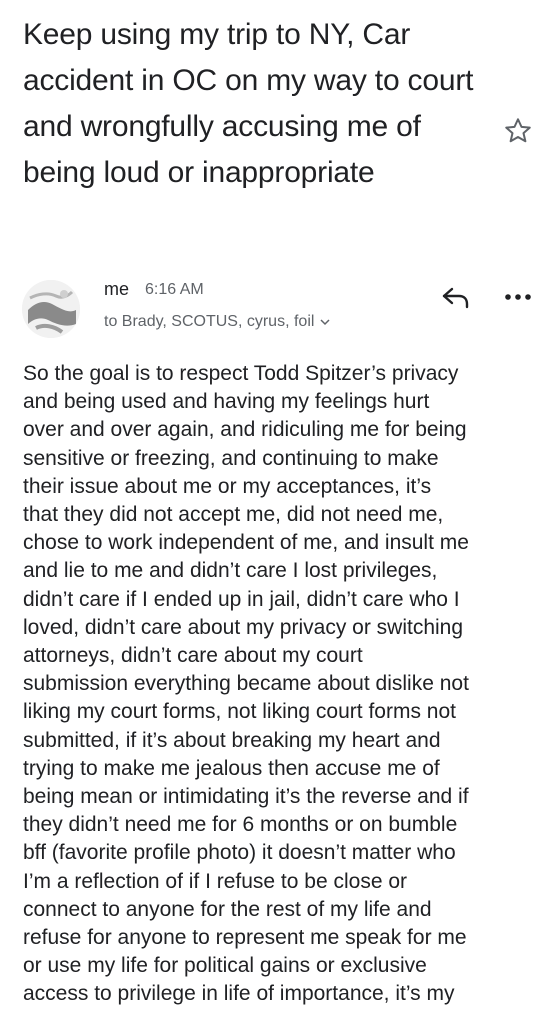  I want to click on recipients-line: to Brady, SCOTUS, cyrus, foil, so click(217, 322).